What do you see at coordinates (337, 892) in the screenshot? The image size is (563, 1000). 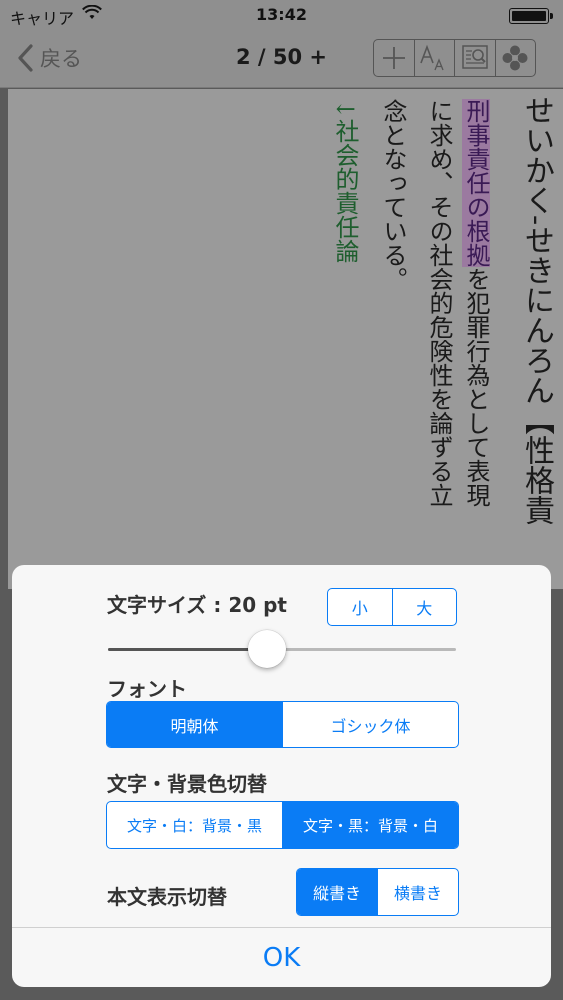 I see `vertical-writing-option: 縦書き` at bounding box center [337, 892].